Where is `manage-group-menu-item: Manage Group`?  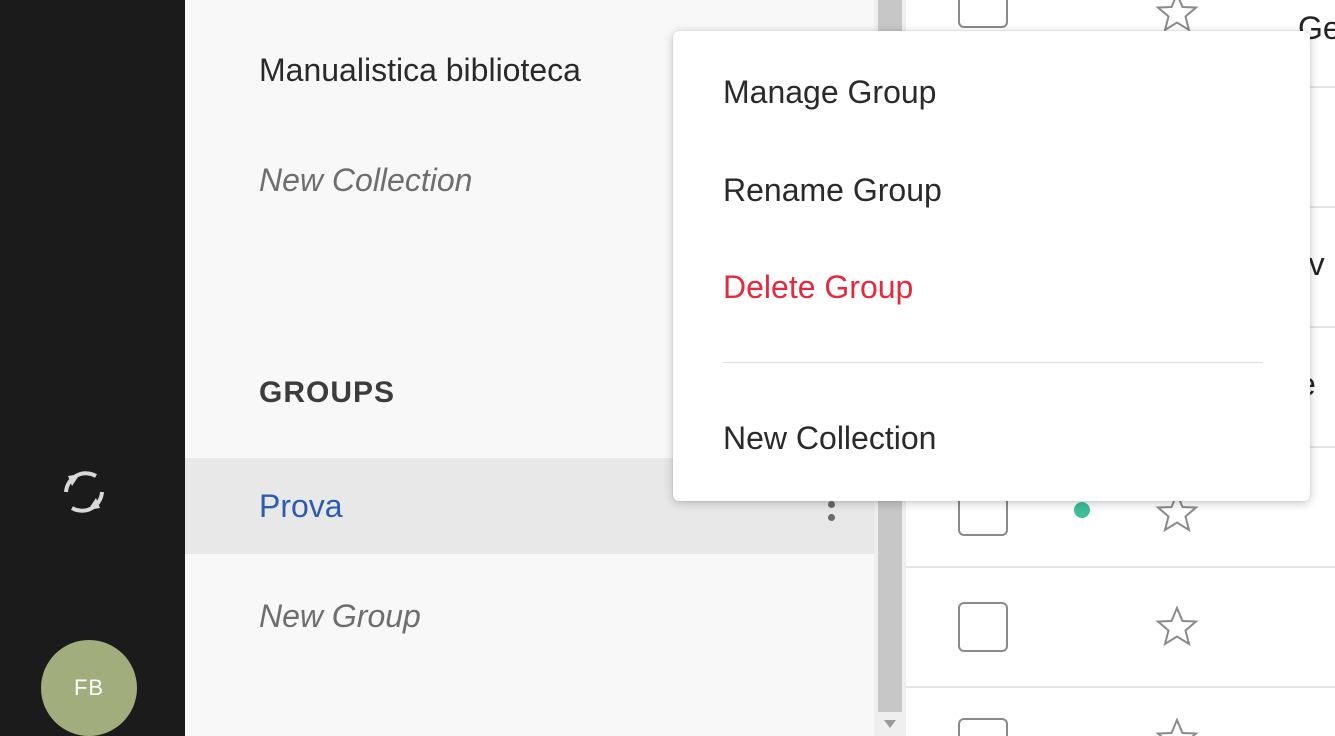 manage-group-menu-item: Manage Group is located at coordinates (829, 92).